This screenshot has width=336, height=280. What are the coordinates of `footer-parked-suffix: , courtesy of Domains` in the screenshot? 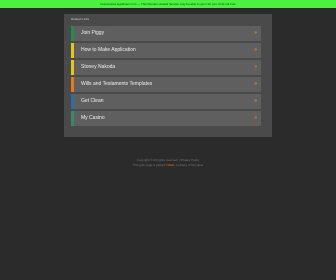 It's located at (189, 165).